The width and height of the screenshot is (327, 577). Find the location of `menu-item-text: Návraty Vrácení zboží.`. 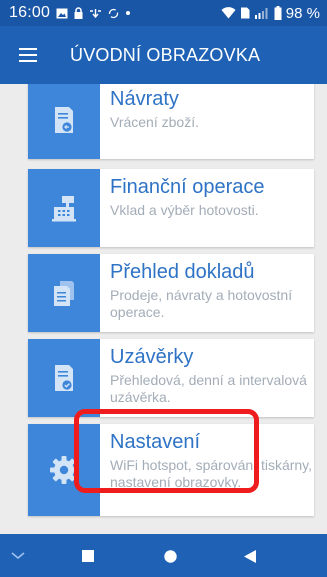

menu-item-text: Návraty Vrácení zboží. is located at coordinates (149, 121).